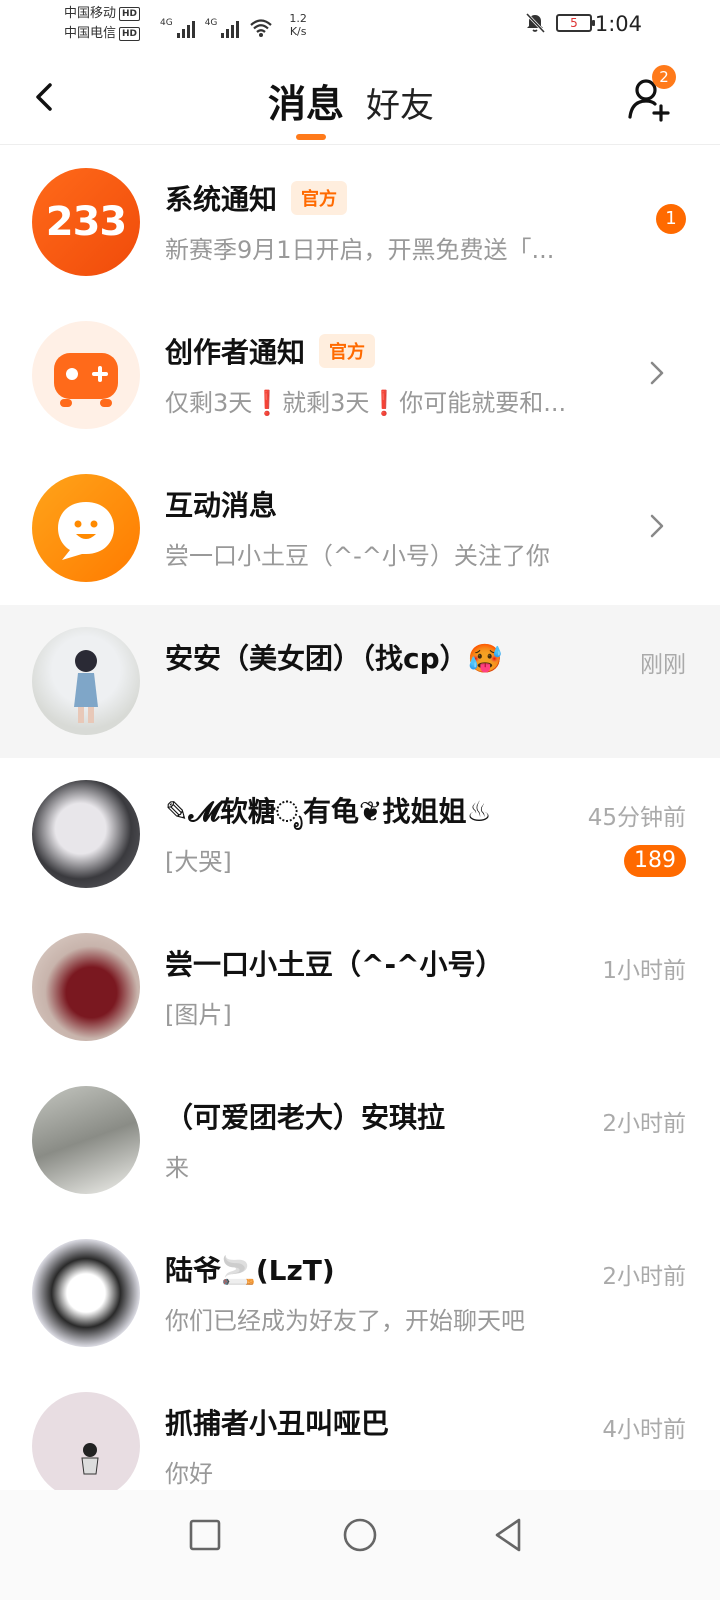 The image size is (720, 1600). What do you see at coordinates (189, 1474) in the screenshot?
I see `message-preview: 你好` at bounding box center [189, 1474].